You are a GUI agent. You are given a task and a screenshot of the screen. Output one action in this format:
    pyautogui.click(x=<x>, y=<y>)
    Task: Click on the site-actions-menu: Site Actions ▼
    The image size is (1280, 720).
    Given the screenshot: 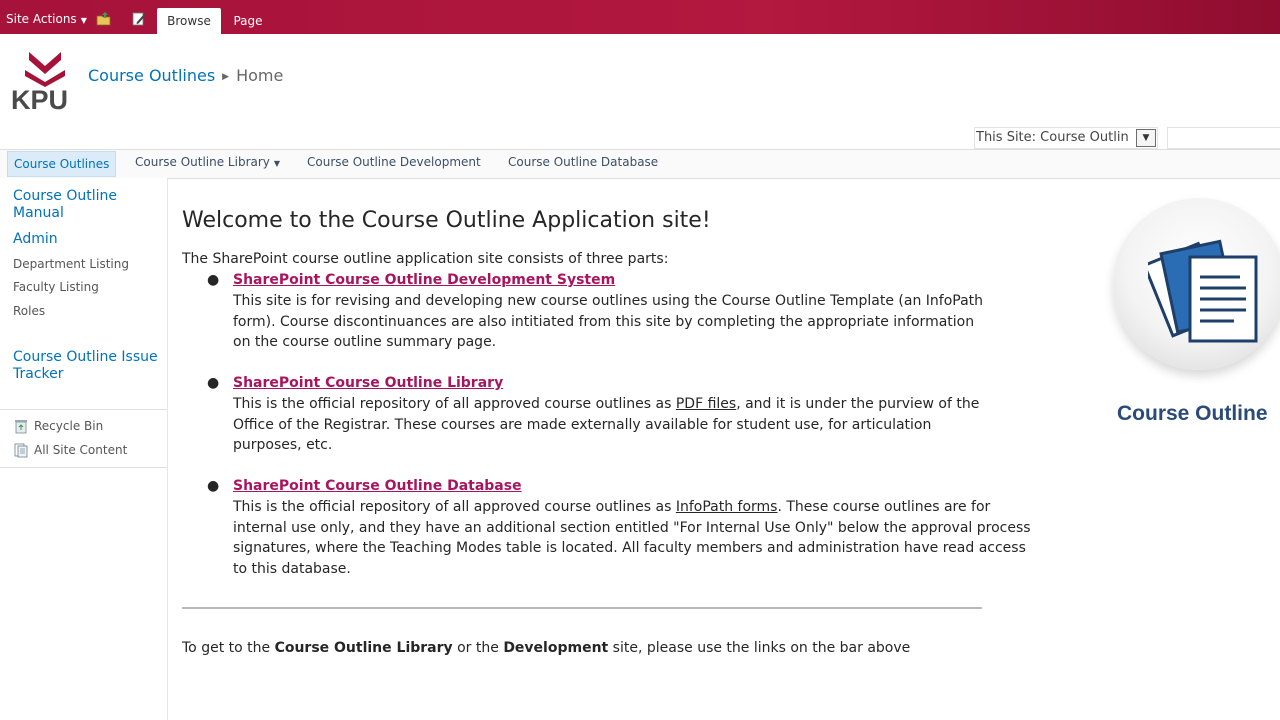 What is the action you would take?
    pyautogui.click(x=46, y=19)
    